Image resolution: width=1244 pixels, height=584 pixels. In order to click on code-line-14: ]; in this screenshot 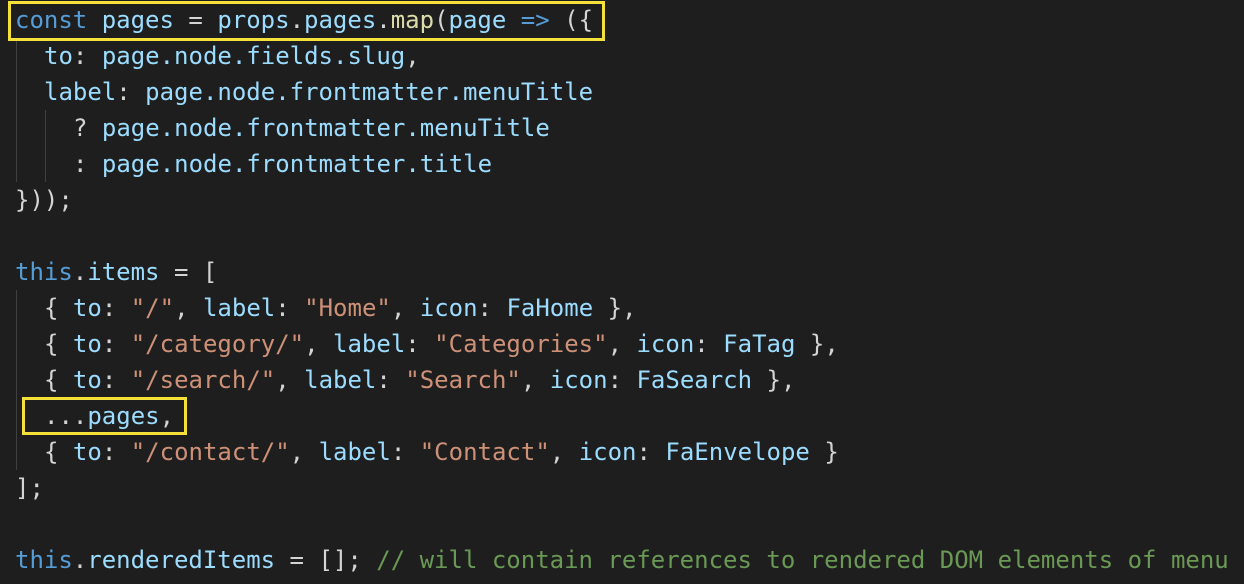, I will do `click(29, 488)`.